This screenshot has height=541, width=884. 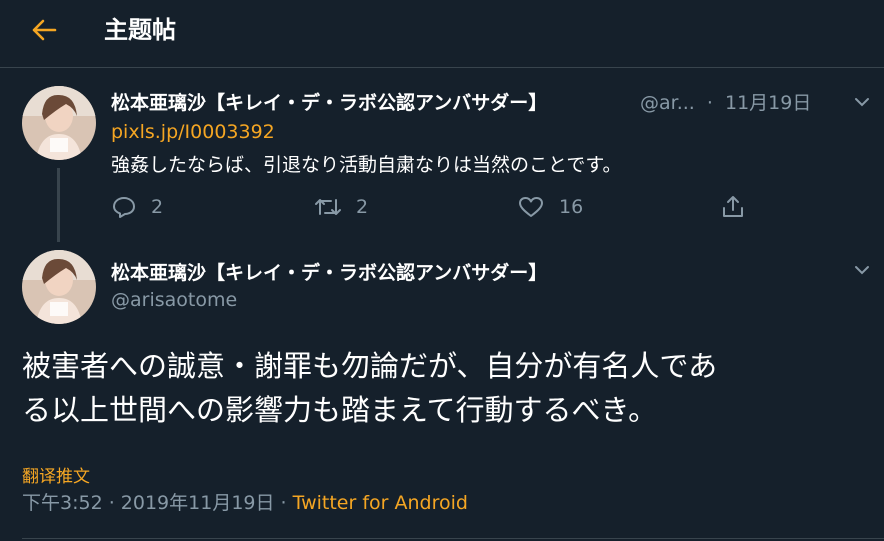 I want to click on tweet-text-line: る以上世間への影響力も踏まえて行動するべき。, so click(x=340, y=410).